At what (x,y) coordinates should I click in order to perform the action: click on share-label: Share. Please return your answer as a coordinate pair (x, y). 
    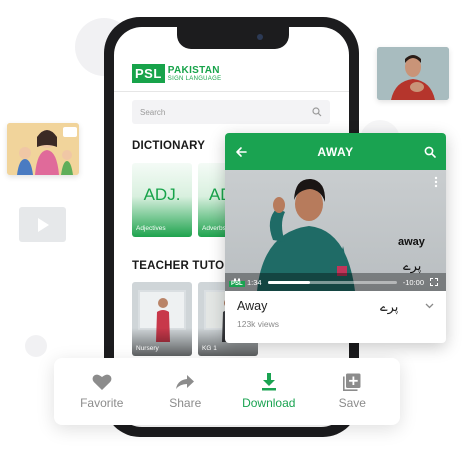
    Looking at the image, I should click on (185, 403).